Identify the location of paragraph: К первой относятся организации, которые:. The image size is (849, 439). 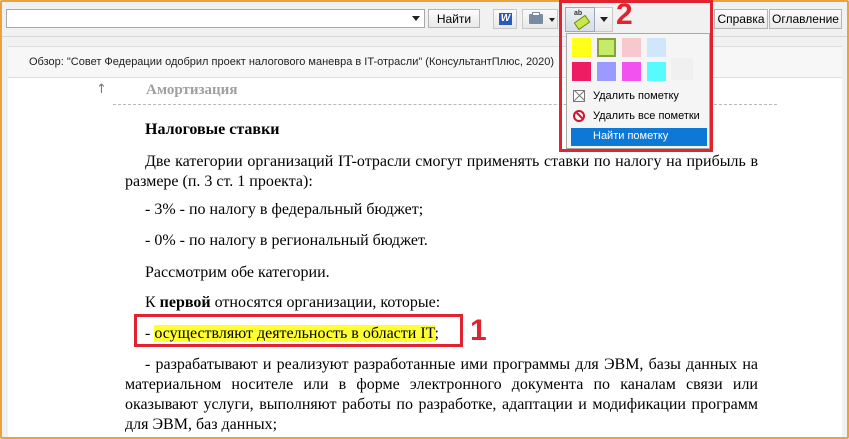
(460, 303).